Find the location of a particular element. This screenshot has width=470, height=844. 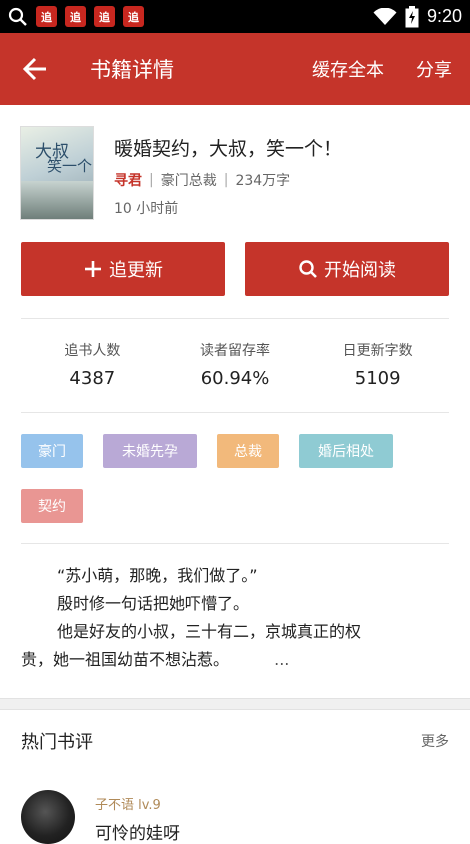

cover-subtitle-text: 笑一个 is located at coordinates (70, 166).